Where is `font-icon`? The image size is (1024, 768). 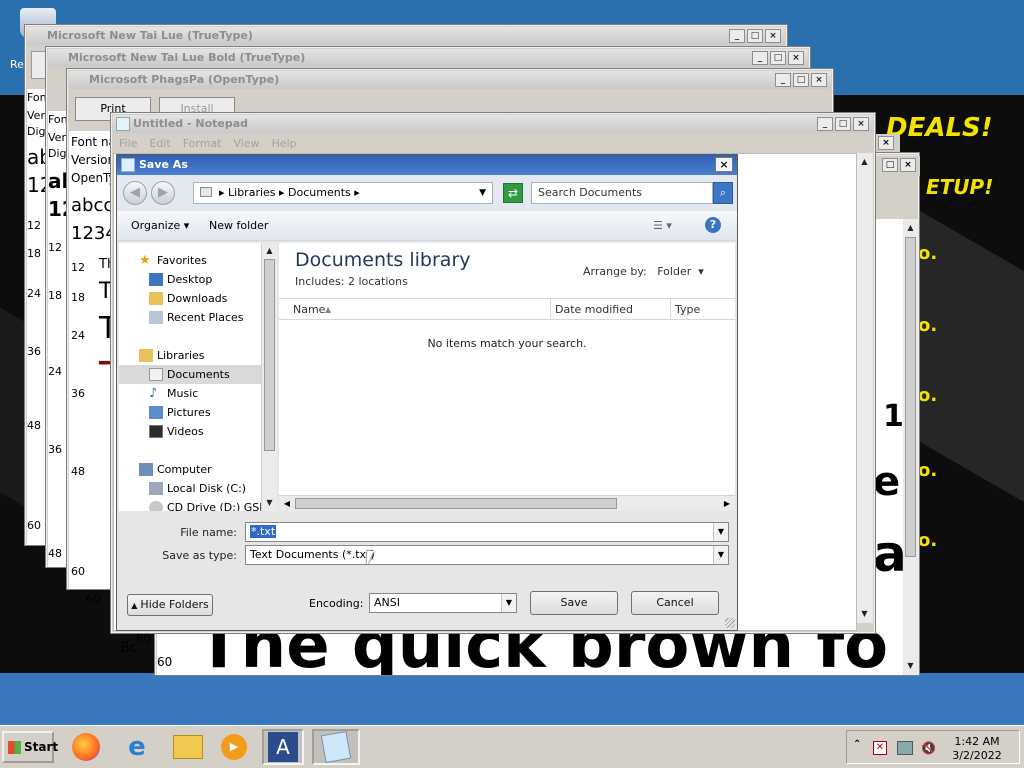
font-icon is located at coordinates (79, 80).